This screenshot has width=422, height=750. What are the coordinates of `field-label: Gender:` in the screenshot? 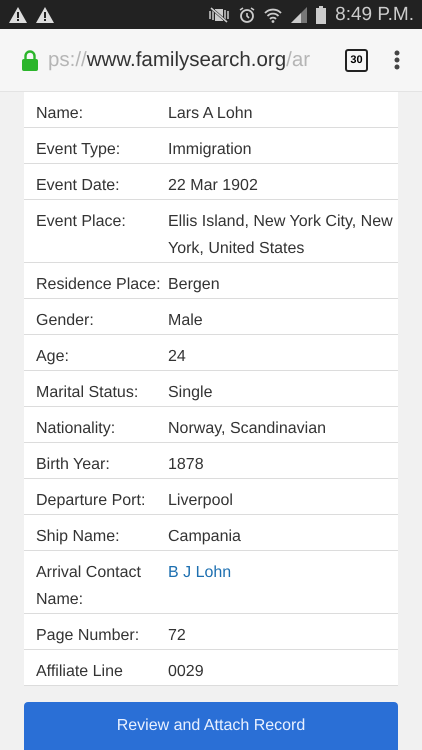 It's located at (65, 321).